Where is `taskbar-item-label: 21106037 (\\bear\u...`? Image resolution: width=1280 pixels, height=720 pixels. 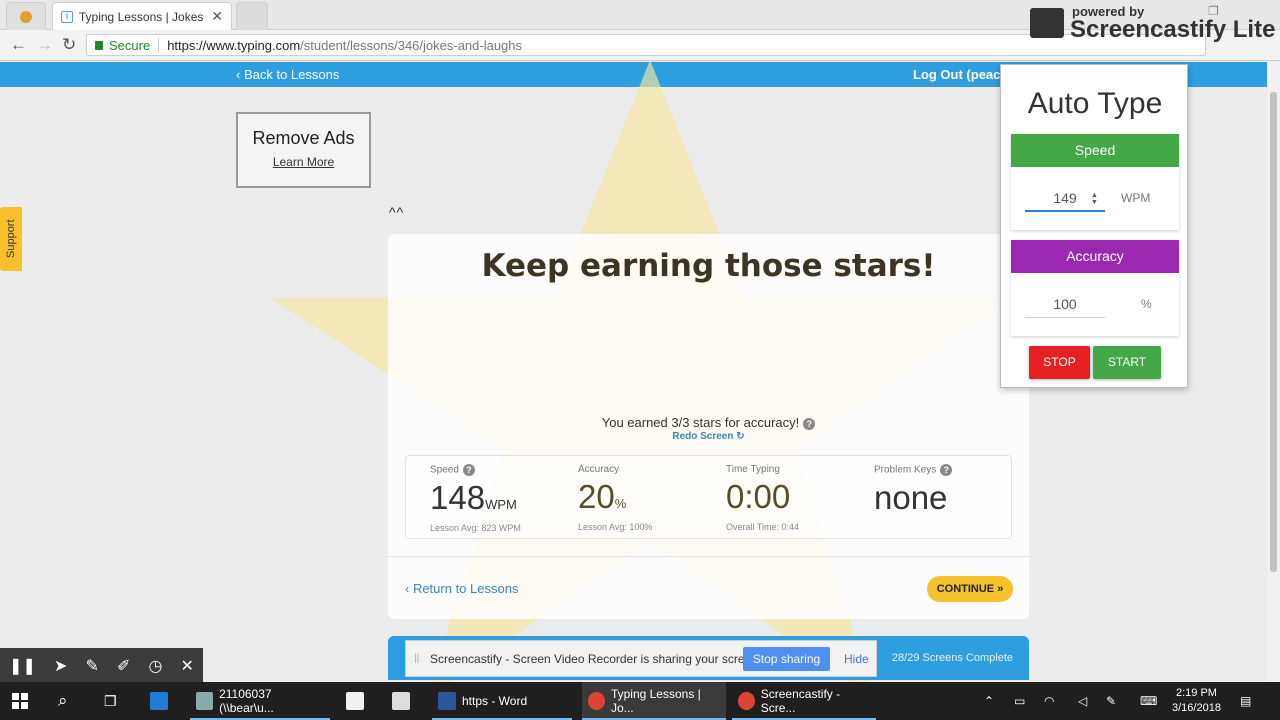 taskbar-item-label: 21106037 (\\bear\u... is located at coordinates (246, 701).